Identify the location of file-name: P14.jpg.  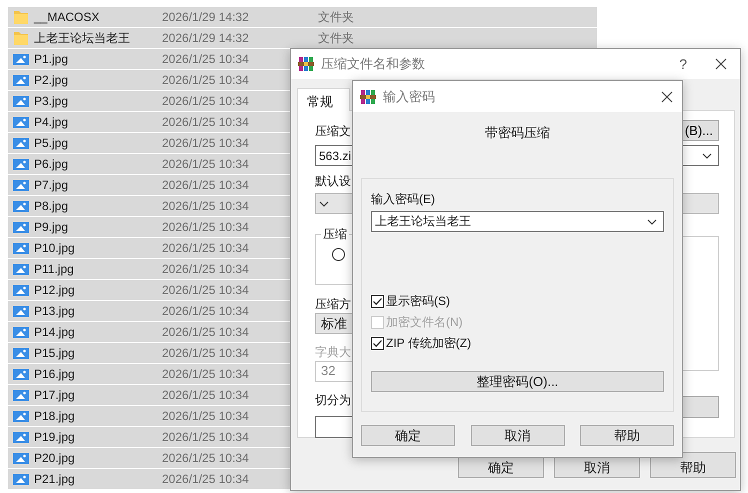
(55, 332).